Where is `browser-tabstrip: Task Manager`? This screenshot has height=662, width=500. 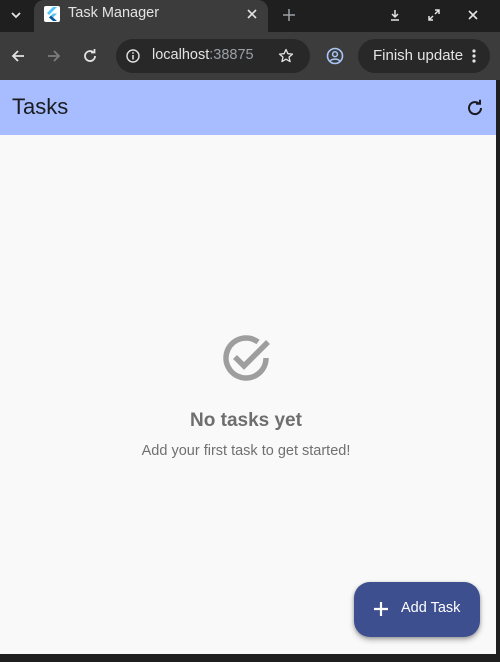
browser-tabstrip: Task Manager is located at coordinates (250, 16).